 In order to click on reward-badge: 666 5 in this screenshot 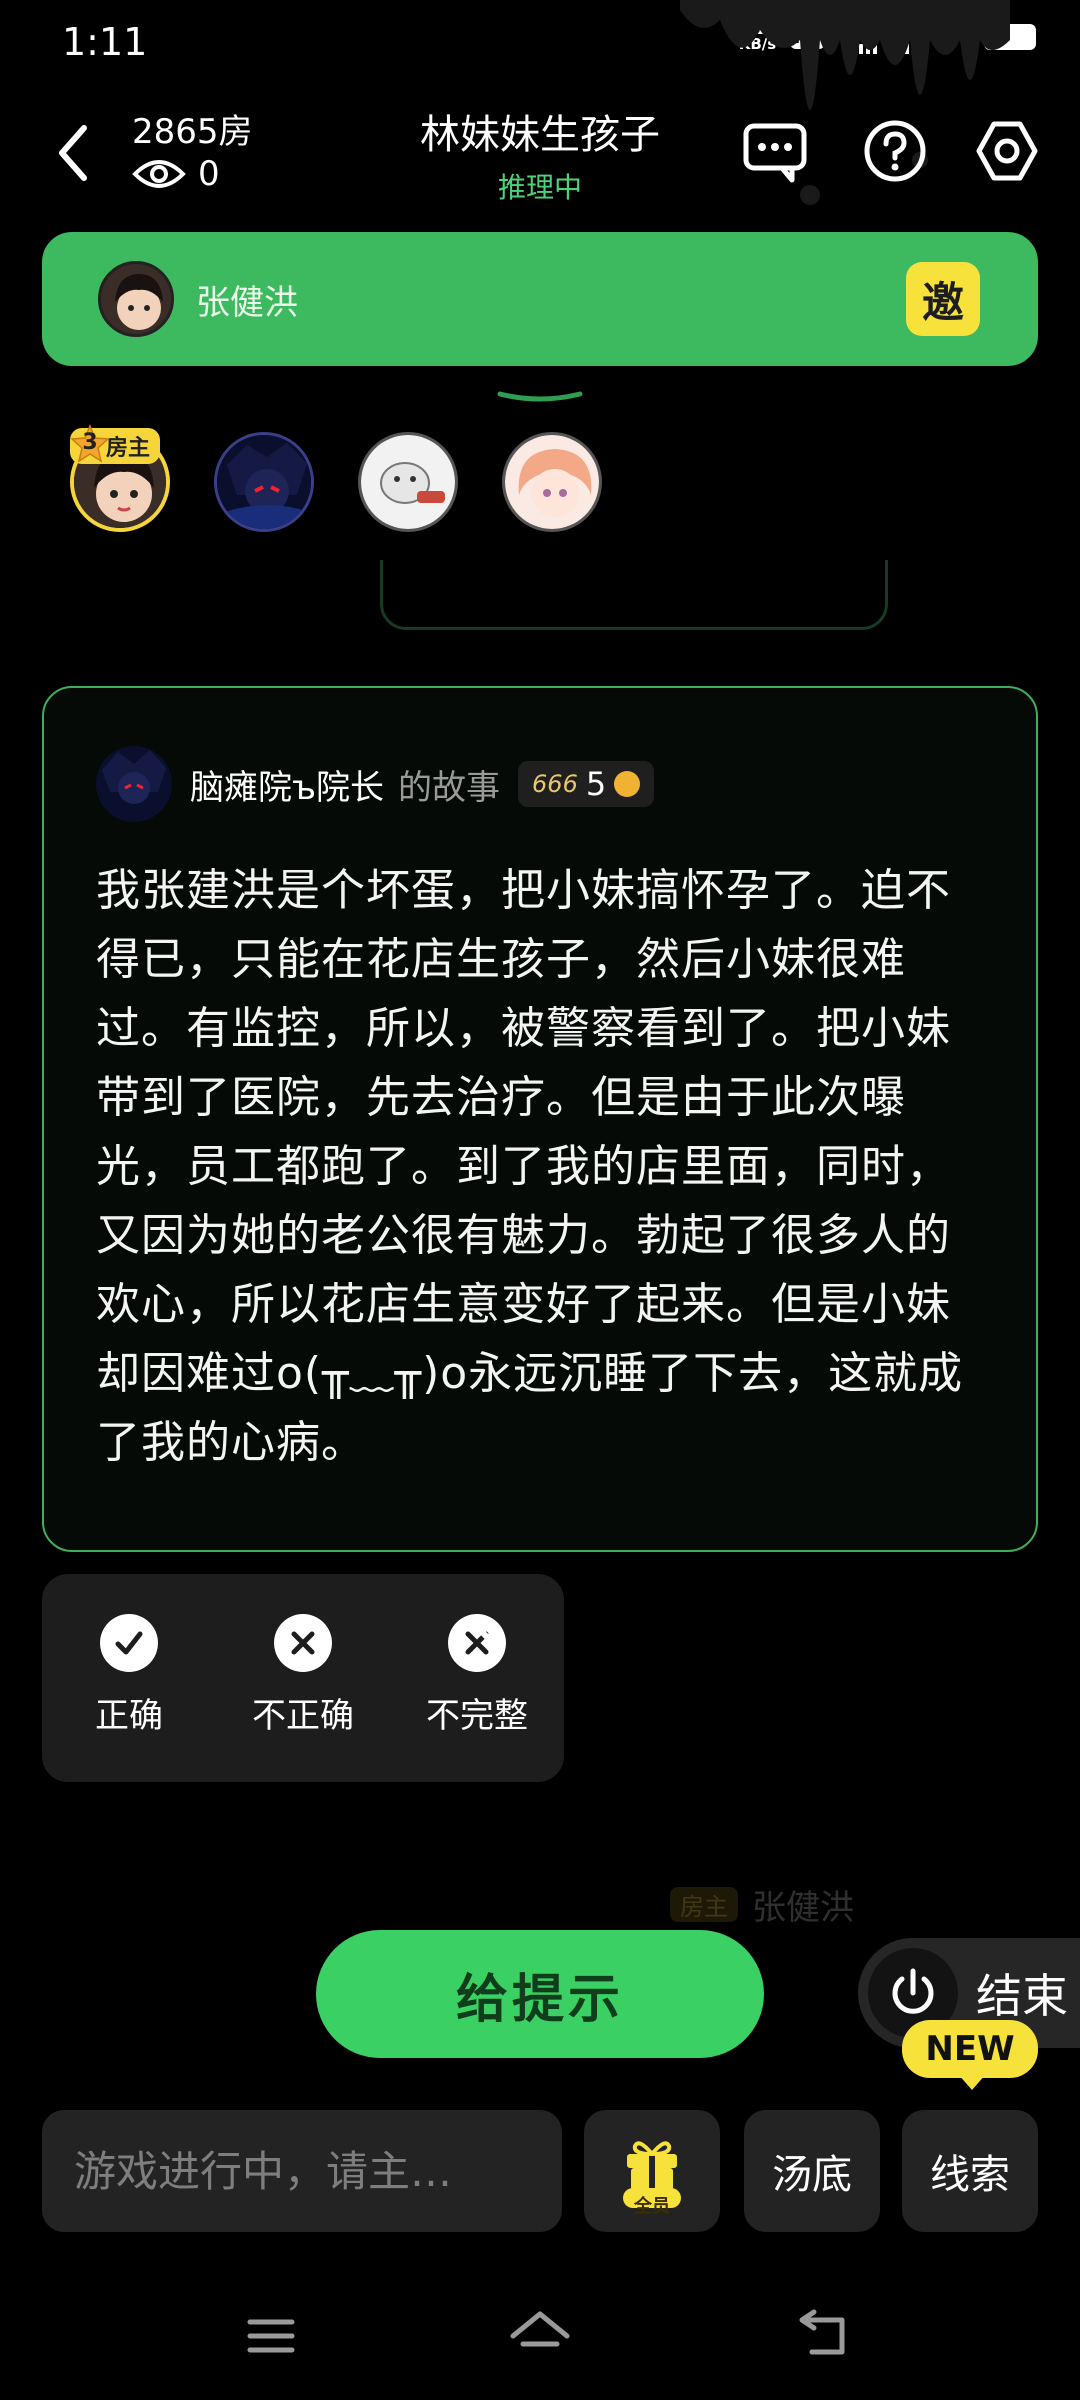, I will do `click(586, 784)`.